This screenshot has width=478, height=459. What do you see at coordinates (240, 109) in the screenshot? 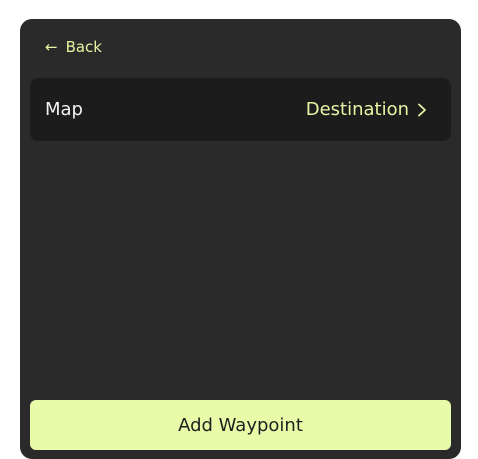
I see `map-destination-row: Map Destination` at bounding box center [240, 109].